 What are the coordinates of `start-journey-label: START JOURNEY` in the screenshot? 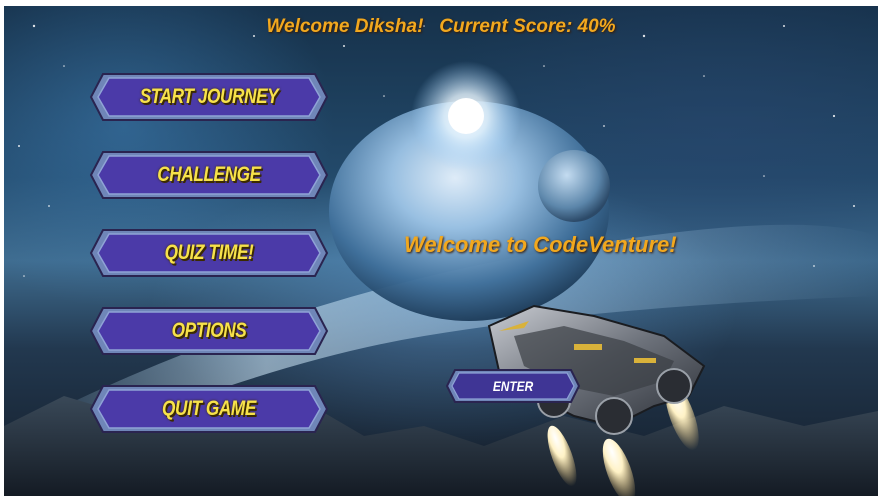 It's located at (209, 96).